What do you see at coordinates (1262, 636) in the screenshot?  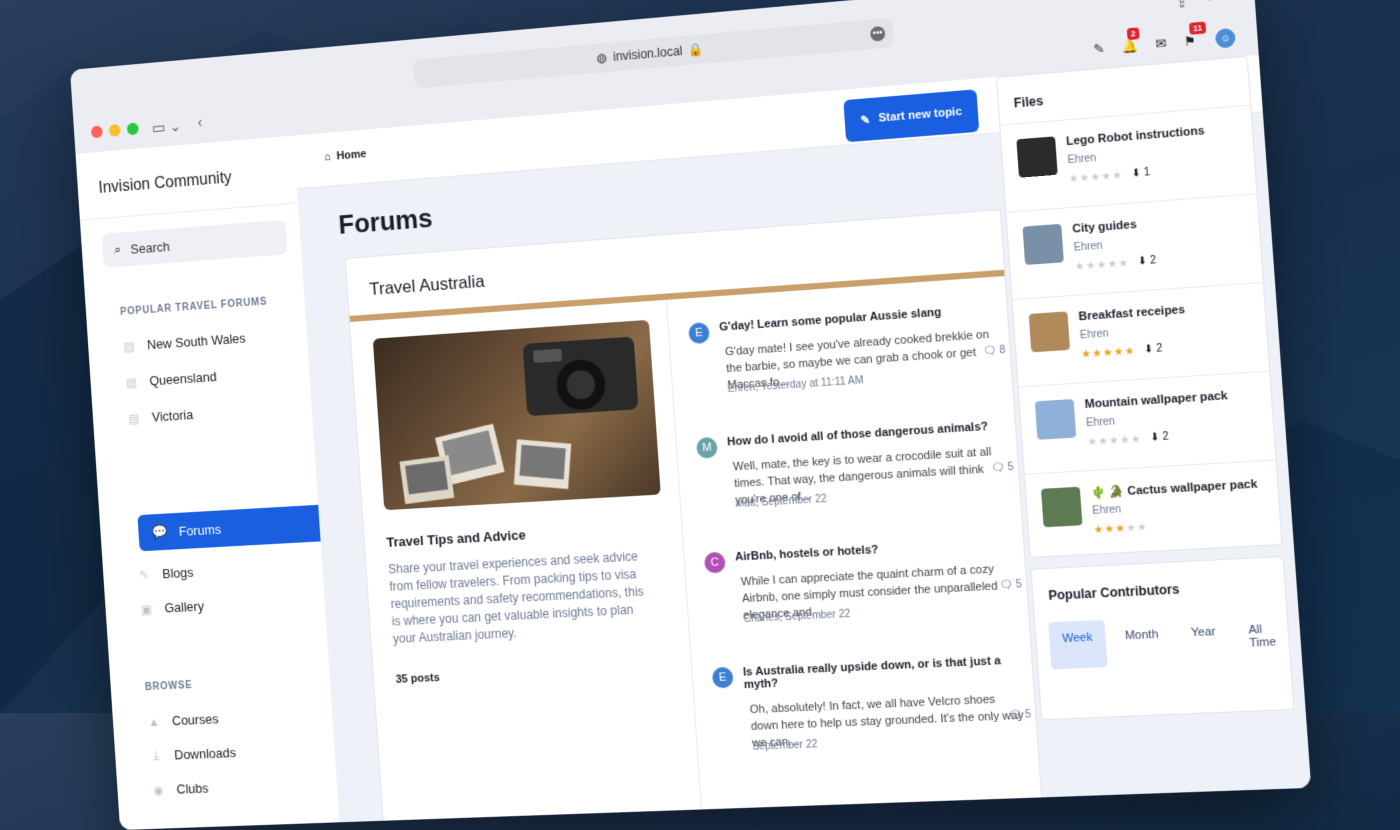 I see `tab-all-time: All Time` at bounding box center [1262, 636].